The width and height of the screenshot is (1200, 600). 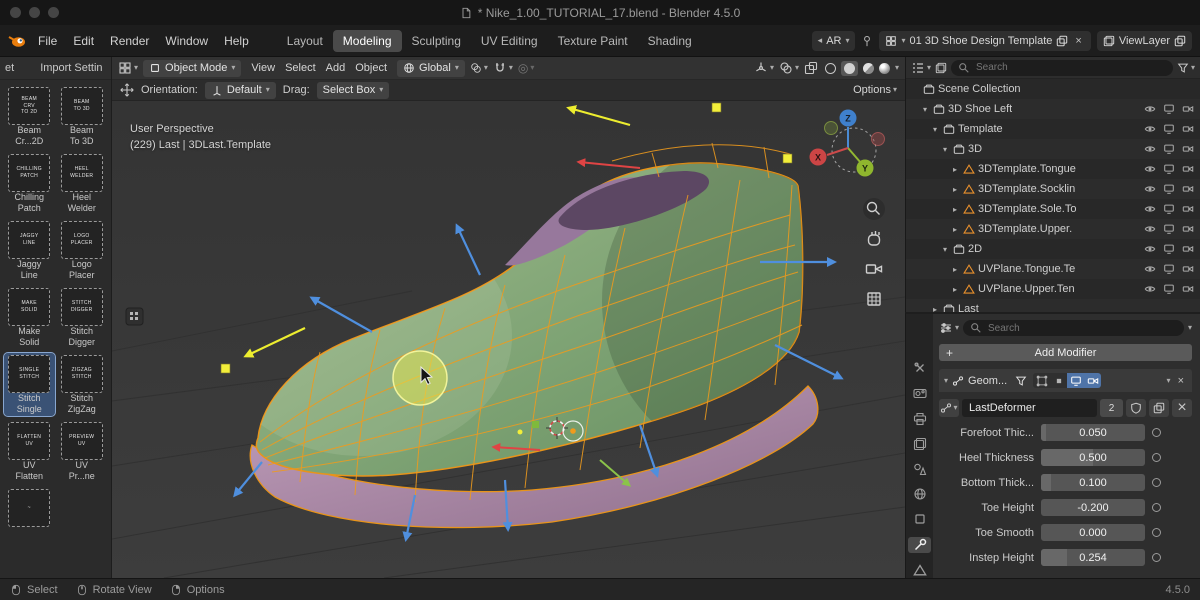 I want to click on properties-search, so click(x=1073, y=328).